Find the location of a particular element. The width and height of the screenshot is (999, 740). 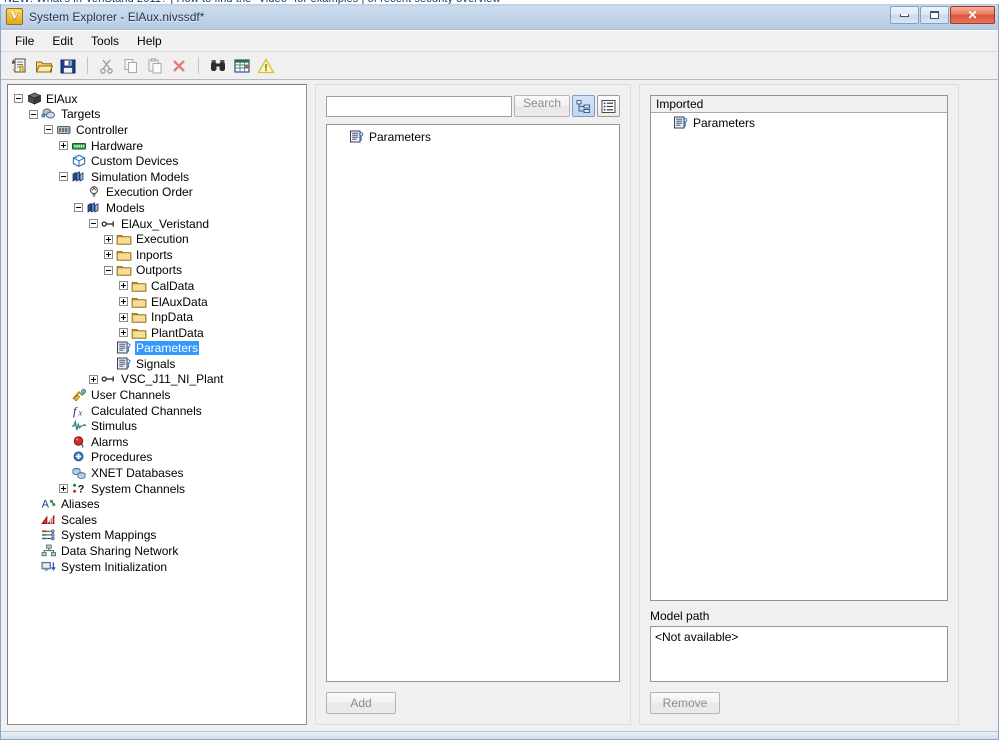

tree-node-plantdata: PlantData is located at coordinates (159, 333).